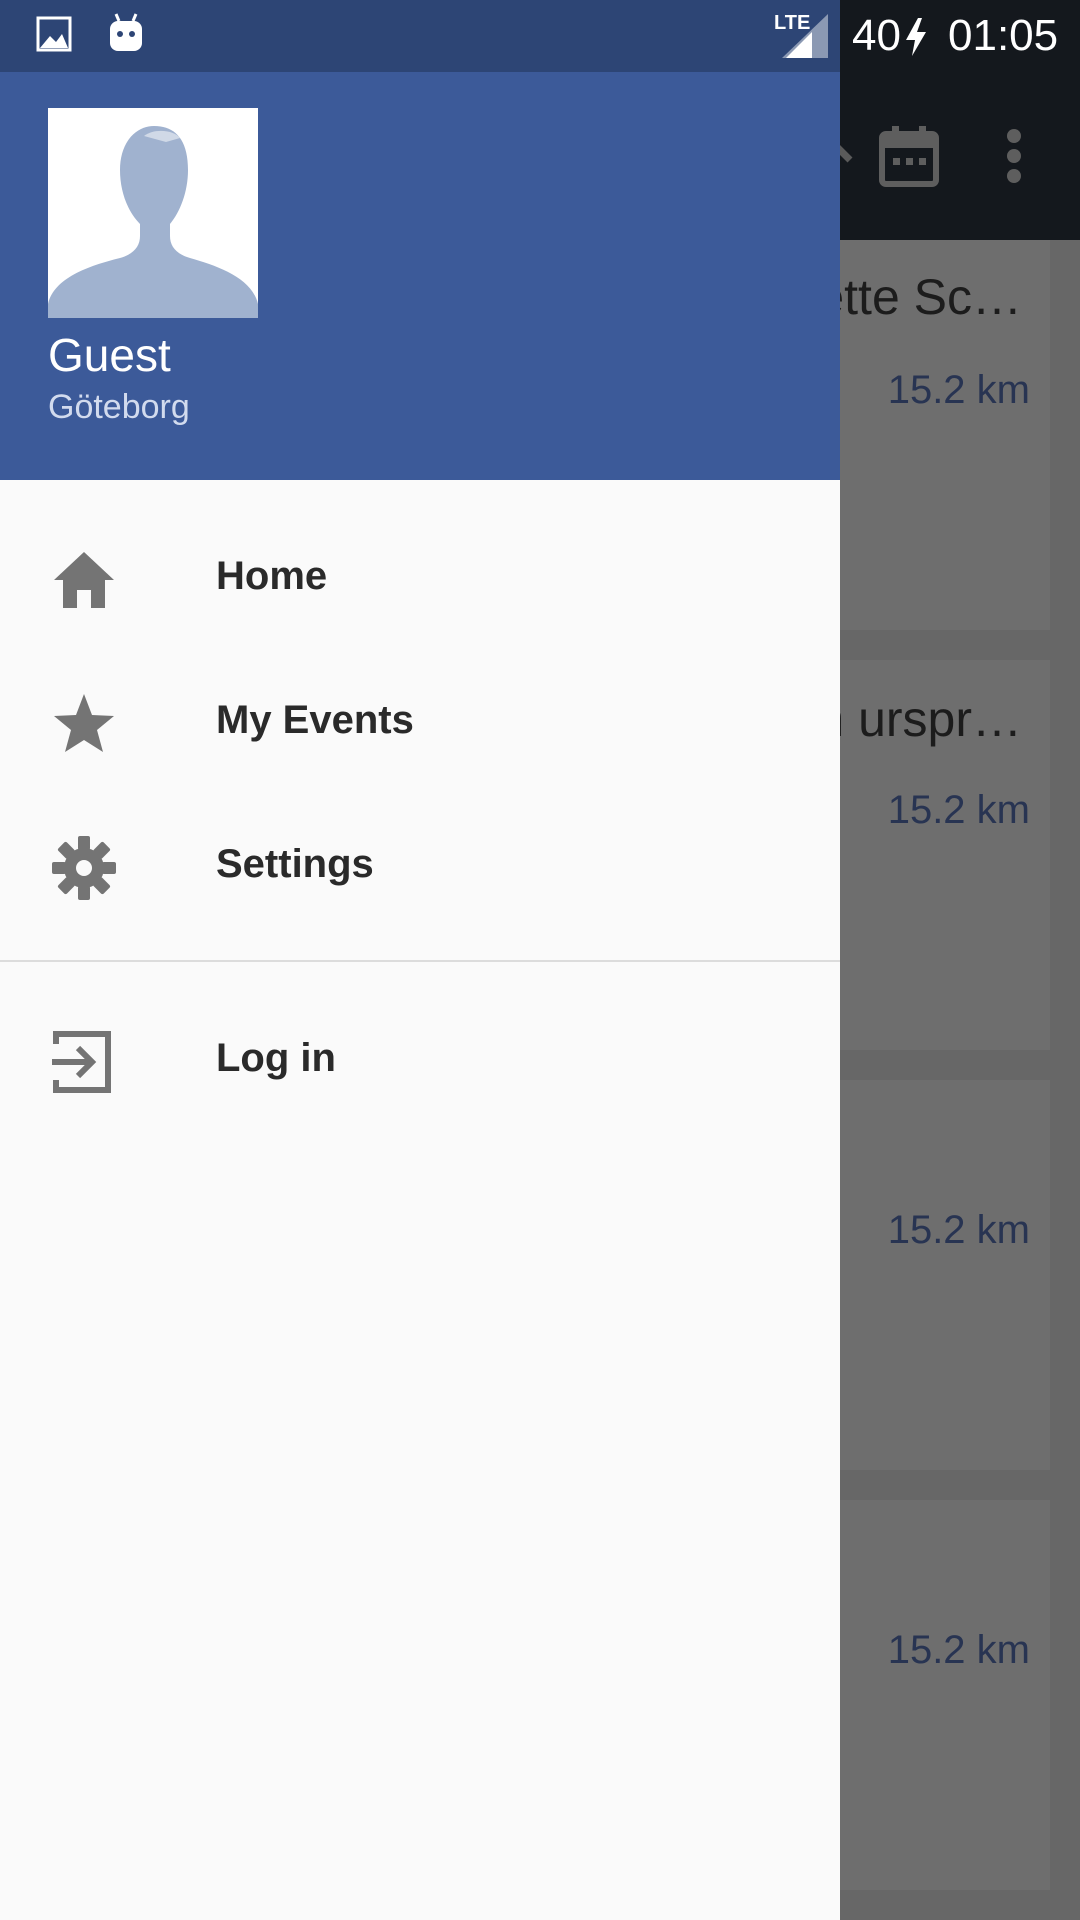 Image resolution: width=1080 pixels, height=1920 pixels. I want to click on avatar, so click(153, 213).